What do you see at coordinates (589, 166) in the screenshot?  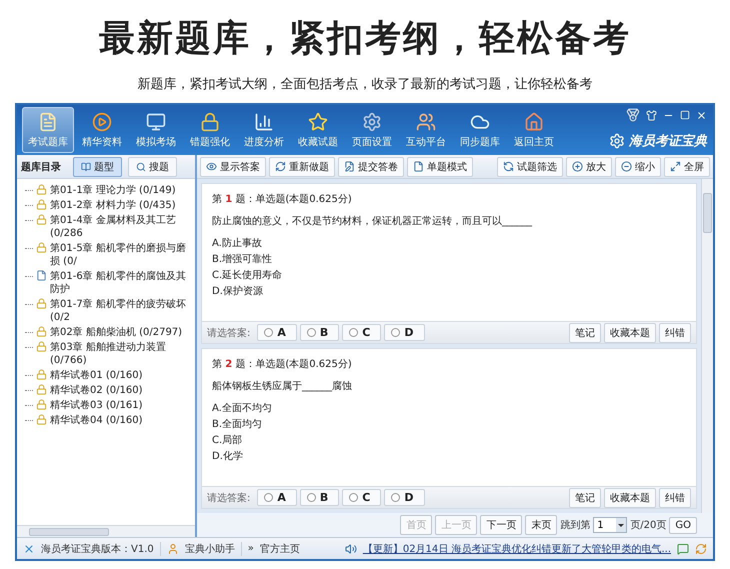 I see `toolbar-button: 放大` at bounding box center [589, 166].